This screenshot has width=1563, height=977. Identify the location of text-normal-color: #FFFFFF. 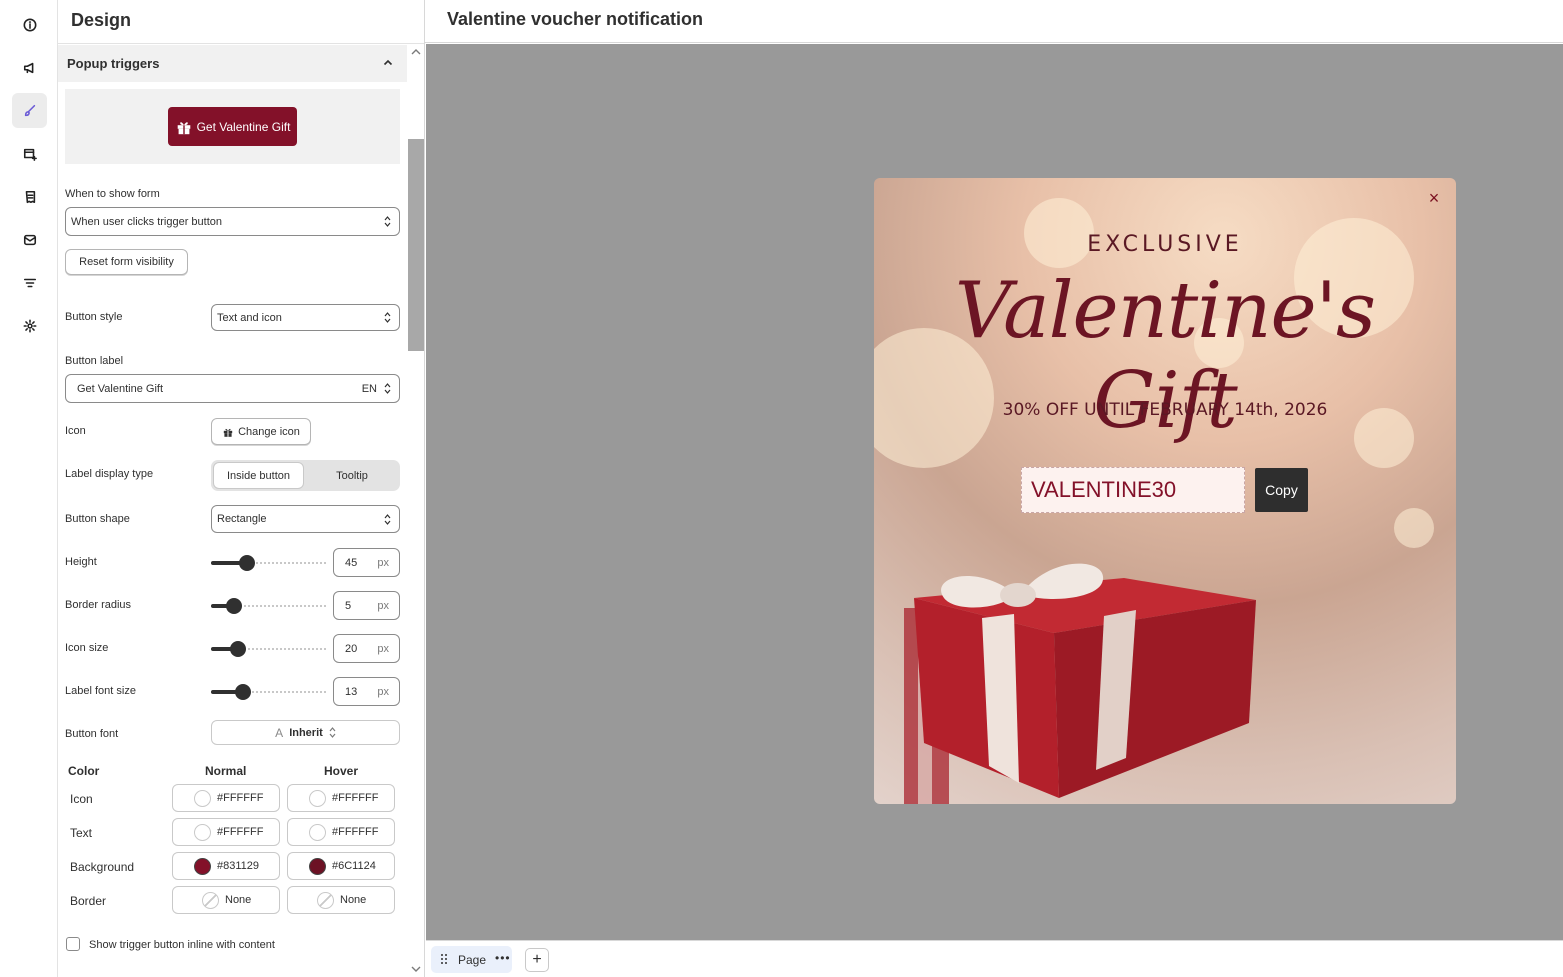
(226, 832).